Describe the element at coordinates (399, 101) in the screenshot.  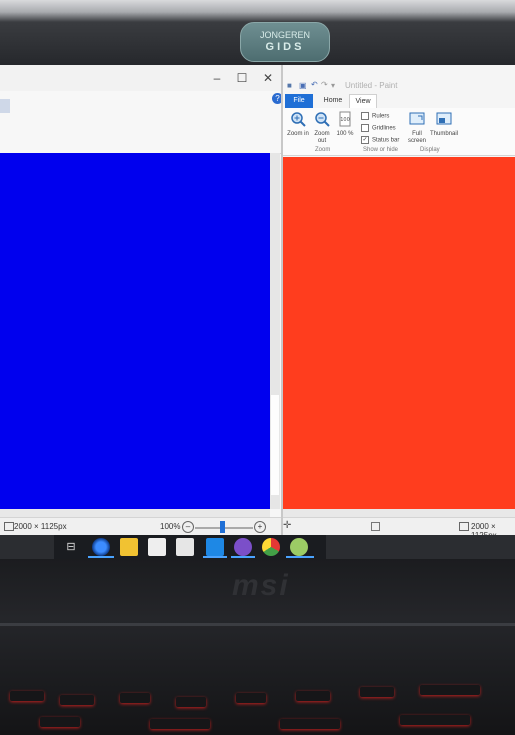
I see `ribbon-tabs: File Home View` at that location.